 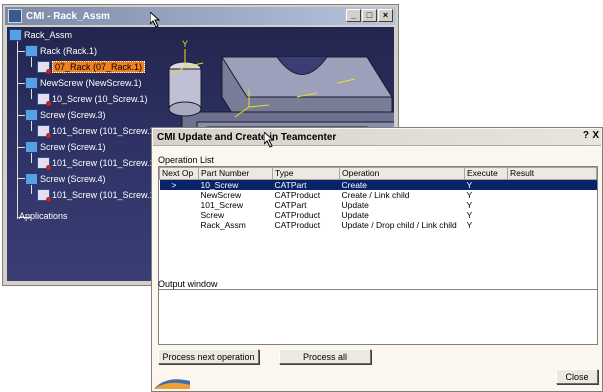 I want to click on cell-operation: Create, so click(x=402, y=184).